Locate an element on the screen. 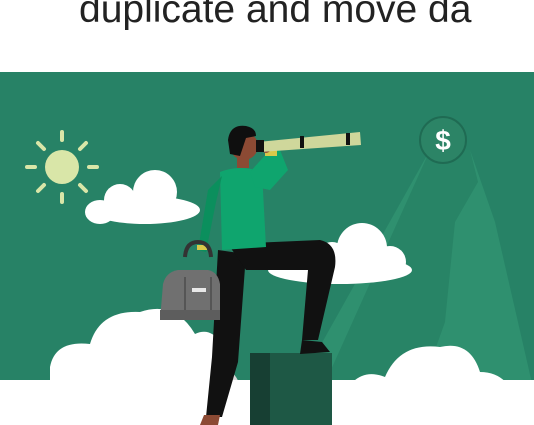 The image size is (534, 425). coin-symbol: $ is located at coordinates (443, 140).